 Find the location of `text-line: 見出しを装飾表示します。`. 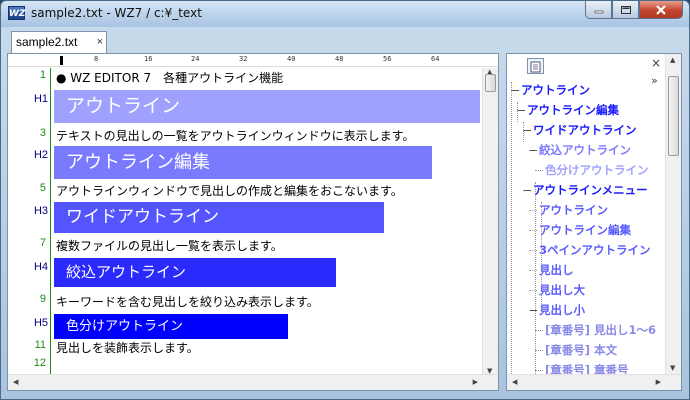

text-line: 見出しを装飾表示します。 is located at coordinates (127, 347).